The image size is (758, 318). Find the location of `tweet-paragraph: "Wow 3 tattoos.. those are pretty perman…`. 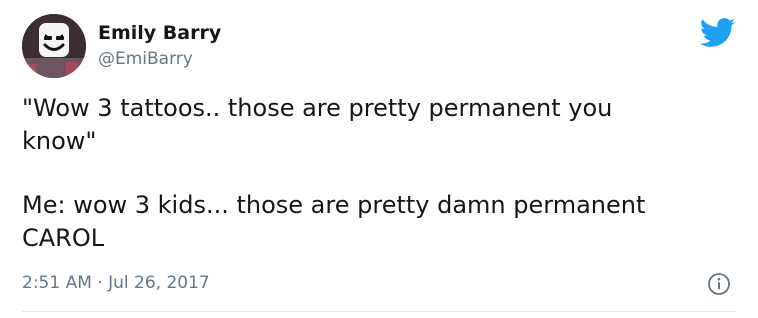

tweet-paragraph: "Wow 3 tattoos.. those are pretty perman… is located at coordinates (317, 124).